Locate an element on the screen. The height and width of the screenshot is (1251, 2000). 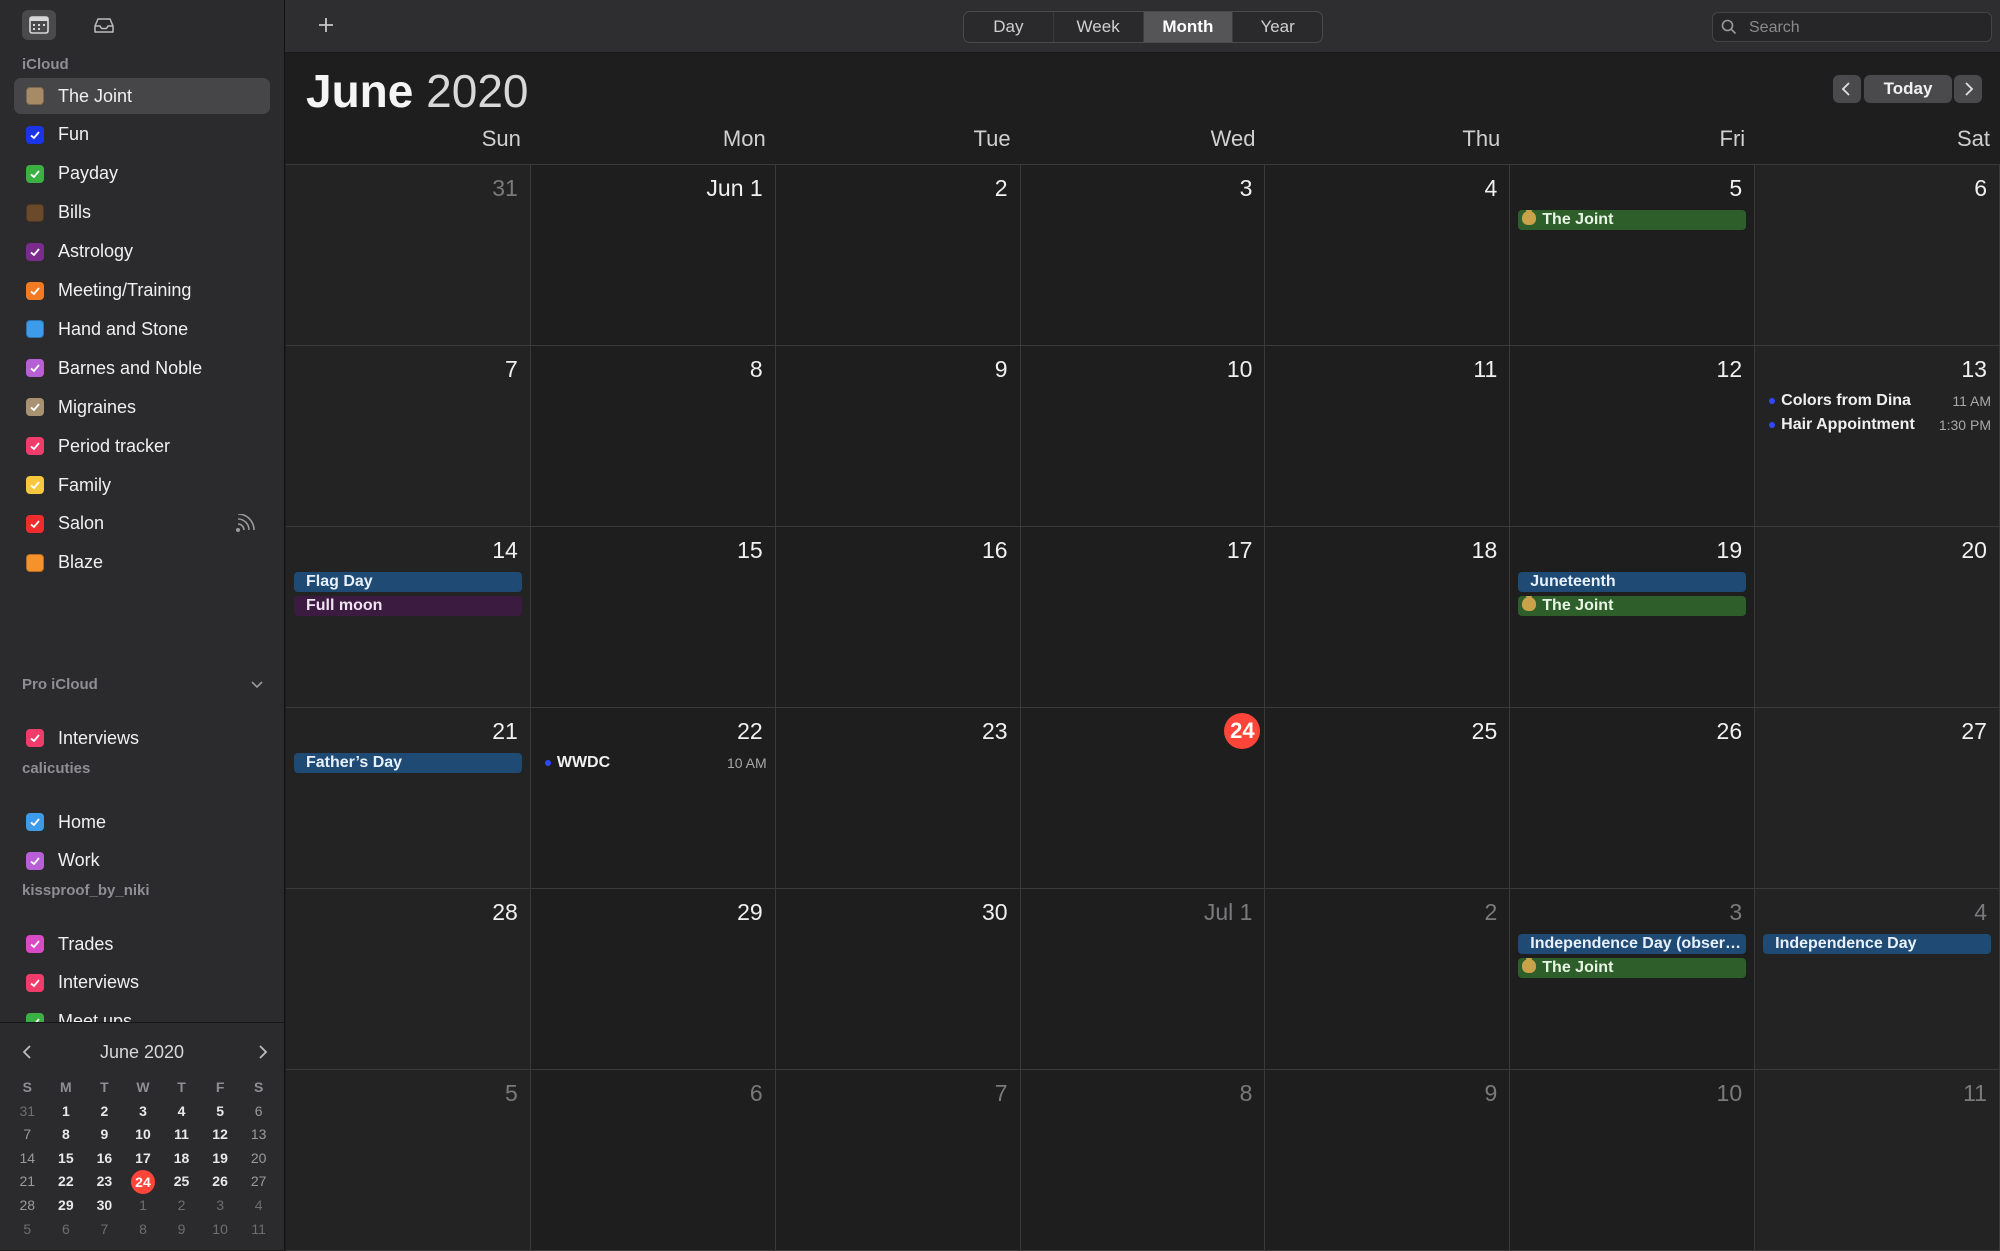
mini-day: 13 is located at coordinates (258, 1135).